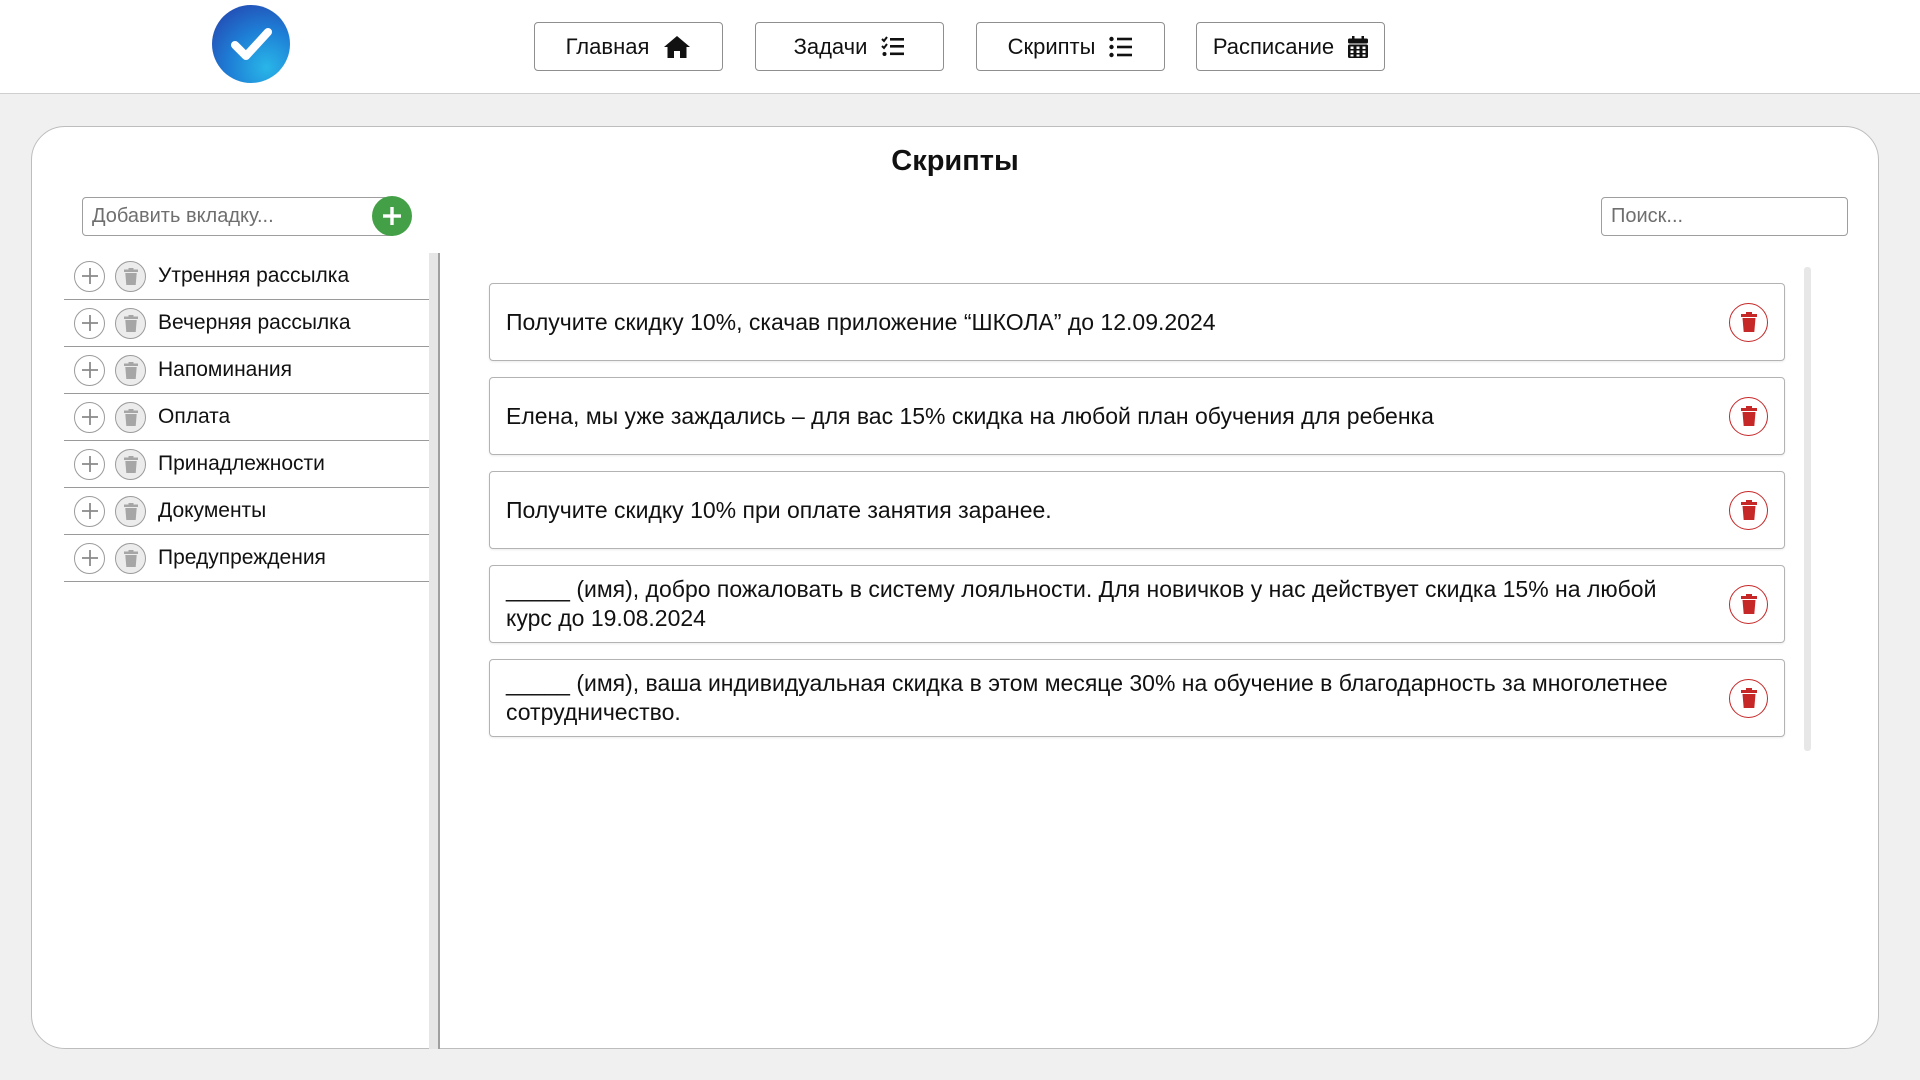 The image size is (1920, 1080). What do you see at coordinates (607, 46) in the screenshot?
I see `nav-home-label: Главная` at bounding box center [607, 46].